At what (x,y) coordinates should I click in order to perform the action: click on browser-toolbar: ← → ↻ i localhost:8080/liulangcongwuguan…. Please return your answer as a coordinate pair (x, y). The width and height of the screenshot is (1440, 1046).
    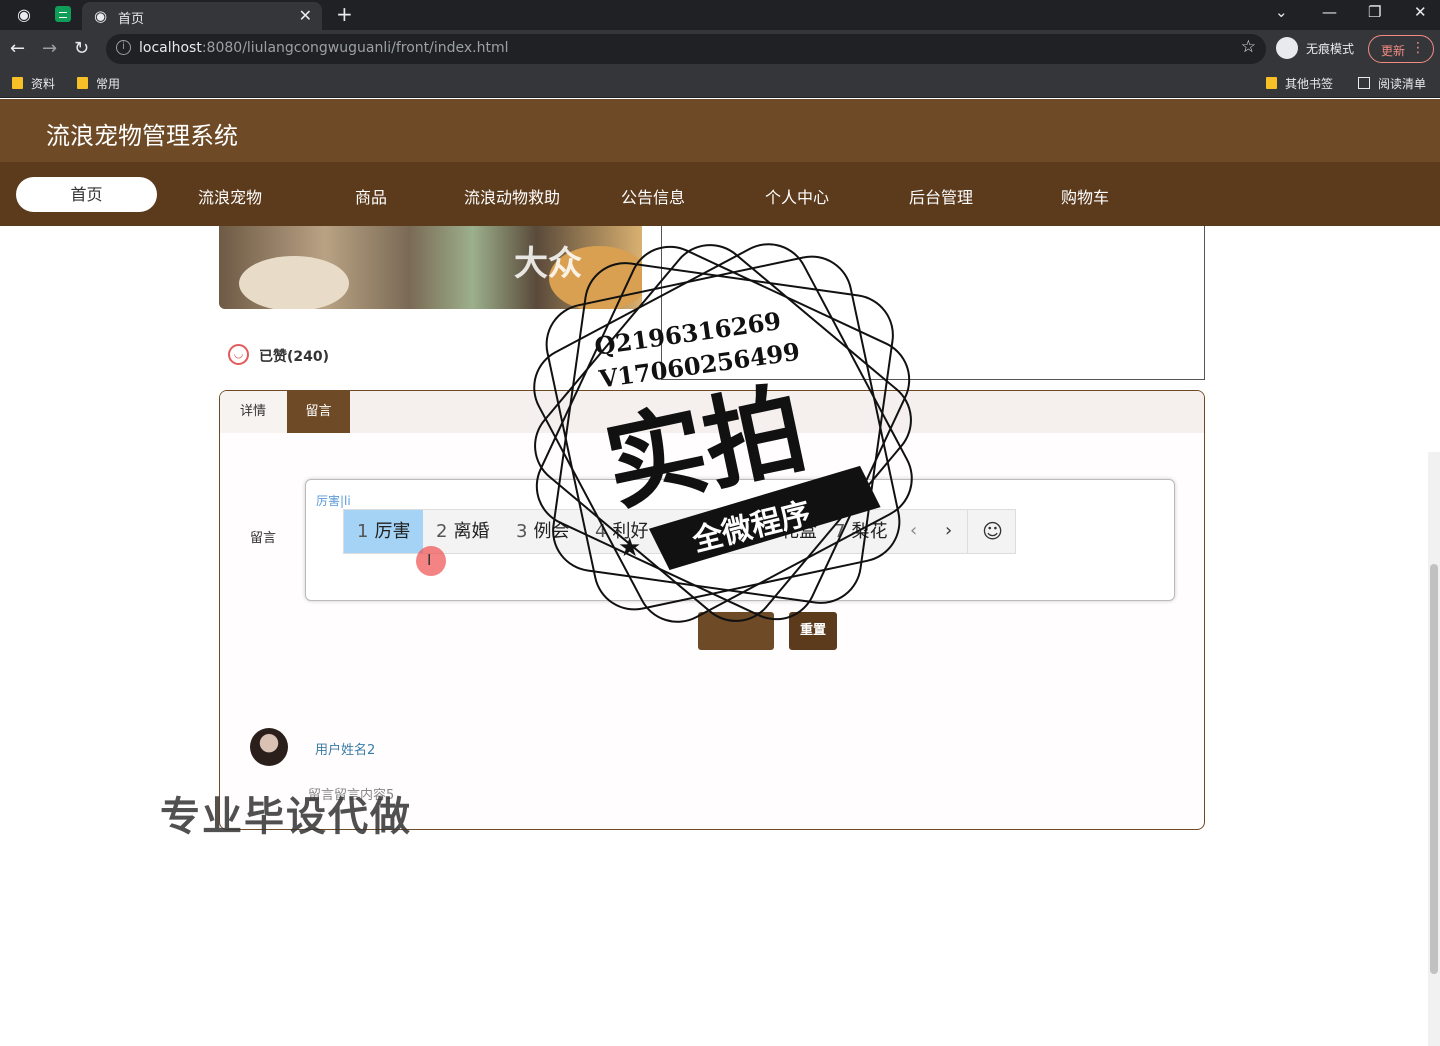
    Looking at the image, I should click on (720, 49).